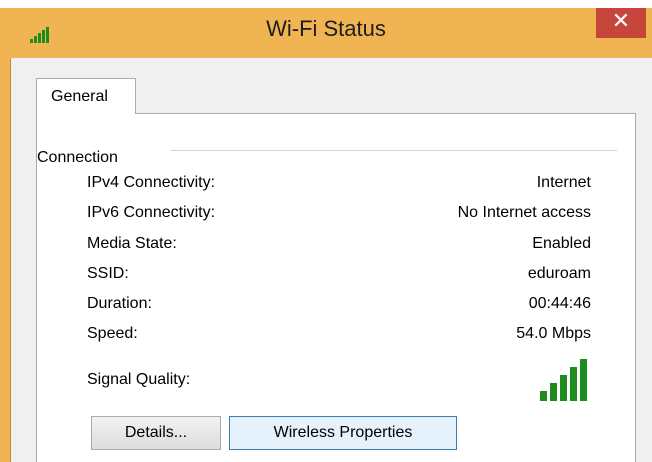 This screenshot has height=462, width=652. Describe the element at coordinates (339, 276) in the screenshot. I see `row-ssid: SSID: eduroam` at that location.